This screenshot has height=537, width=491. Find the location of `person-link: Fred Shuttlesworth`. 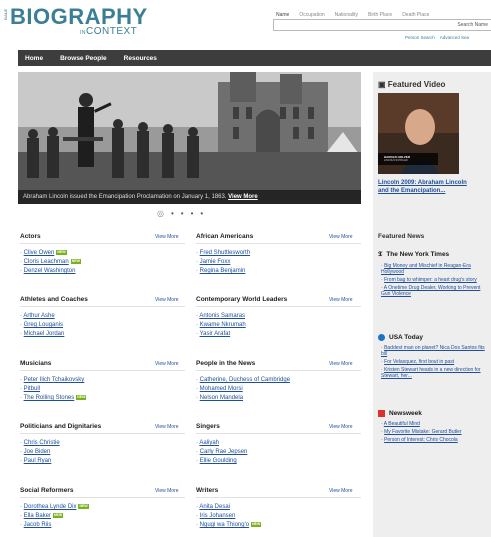

person-link: Fred Shuttlesworth is located at coordinates (225, 253).